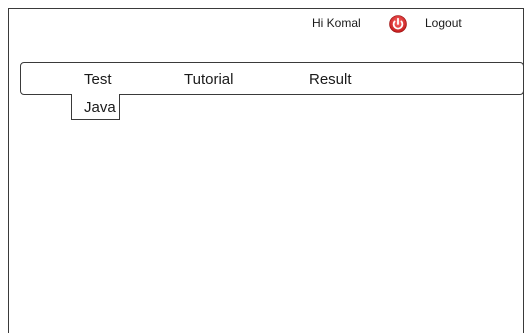  What do you see at coordinates (330, 79) in the screenshot?
I see `nav-item-result: Result` at bounding box center [330, 79].